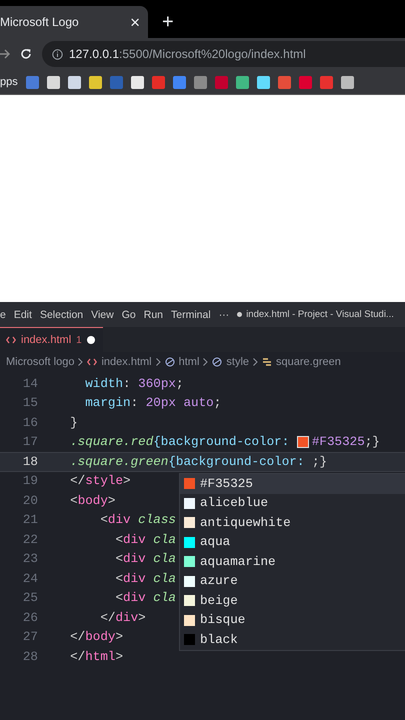  What do you see at coordinates (308, 362) in the screenshot?
I see `breadcrumb-item: square.green` at bounding box center [308, 362].